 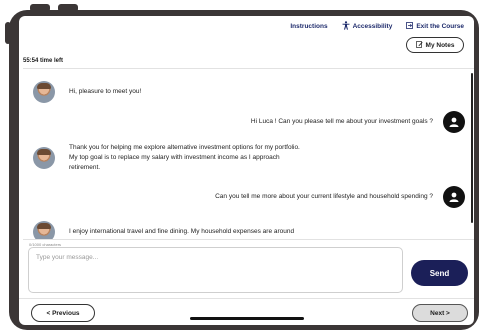 I want to click on accessibility-icon, so click(x=346, y=26).